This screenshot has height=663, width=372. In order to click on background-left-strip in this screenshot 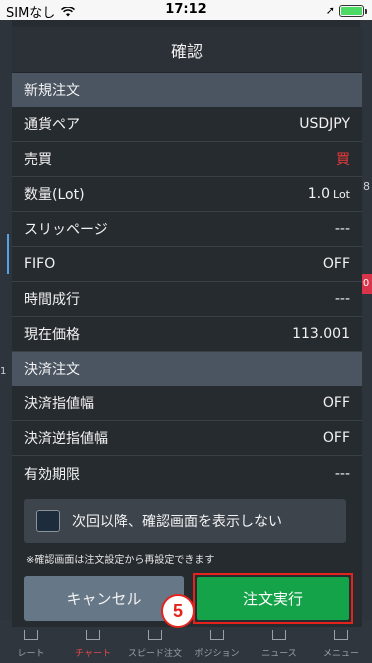, I will do `click(6, 320)`.